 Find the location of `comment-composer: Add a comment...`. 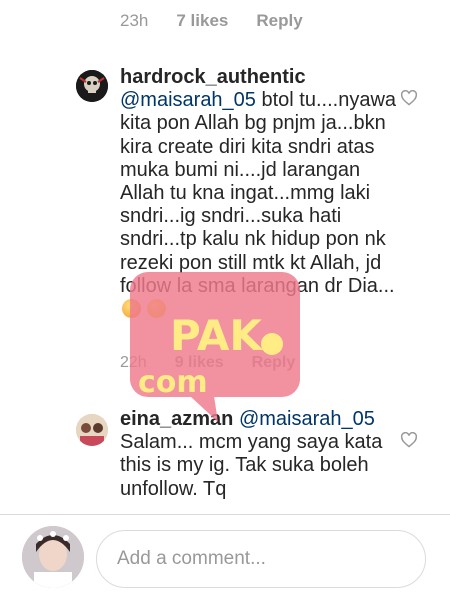

comment-composer: Add a comment... is located at coordinates (225, 557).